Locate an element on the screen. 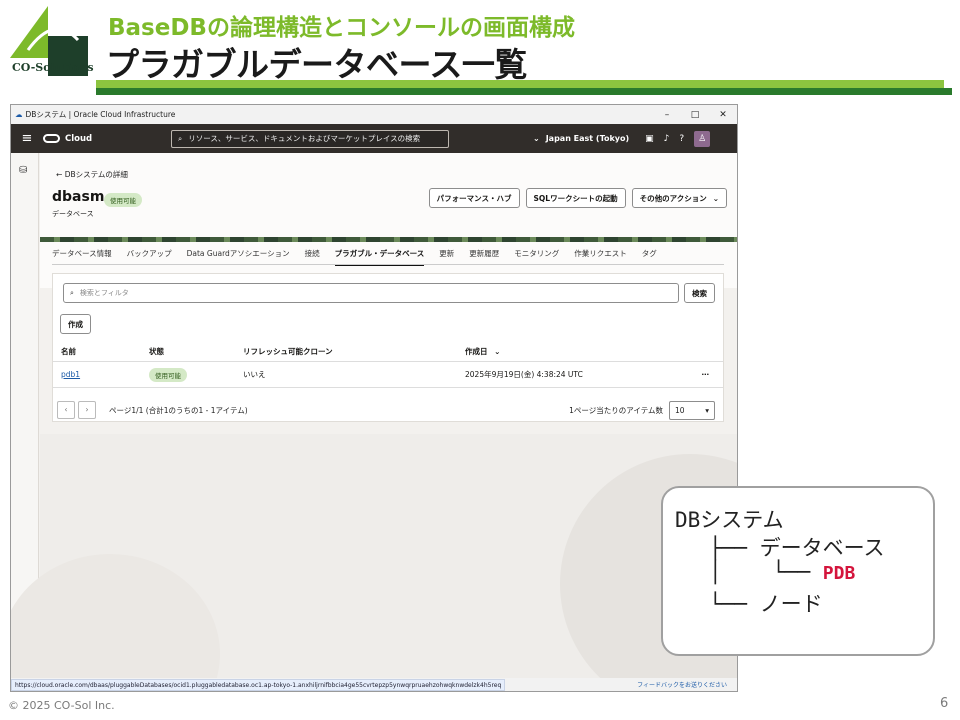 The image size is (960, 720). hierarchy-callout: DBシステム ├── データベース │ └── PDB └── ノード is located at coordinates (798, 571).